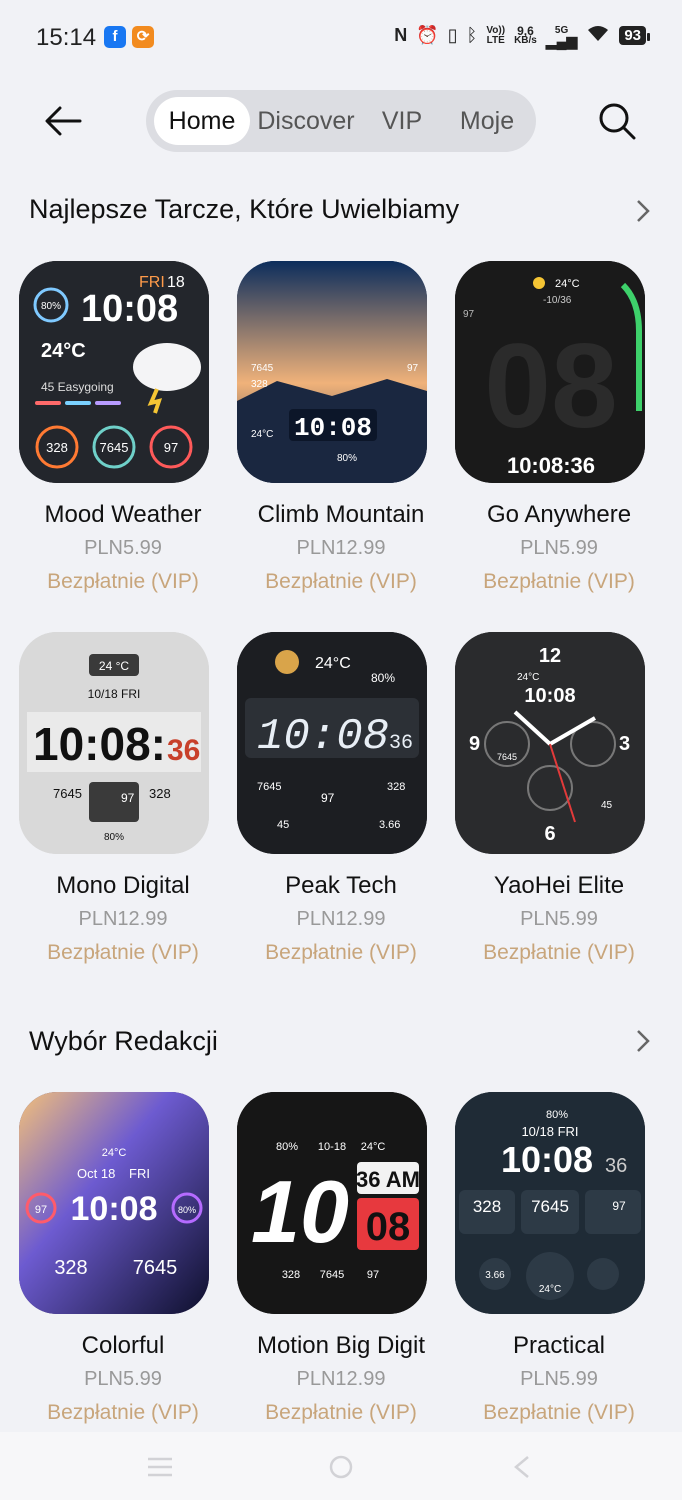 This screenshot has width=682, height=1500. What do you see at coordinates (598, 35) in the screenshot?
I see `wifi-icon` at bounding box center [598, 35].